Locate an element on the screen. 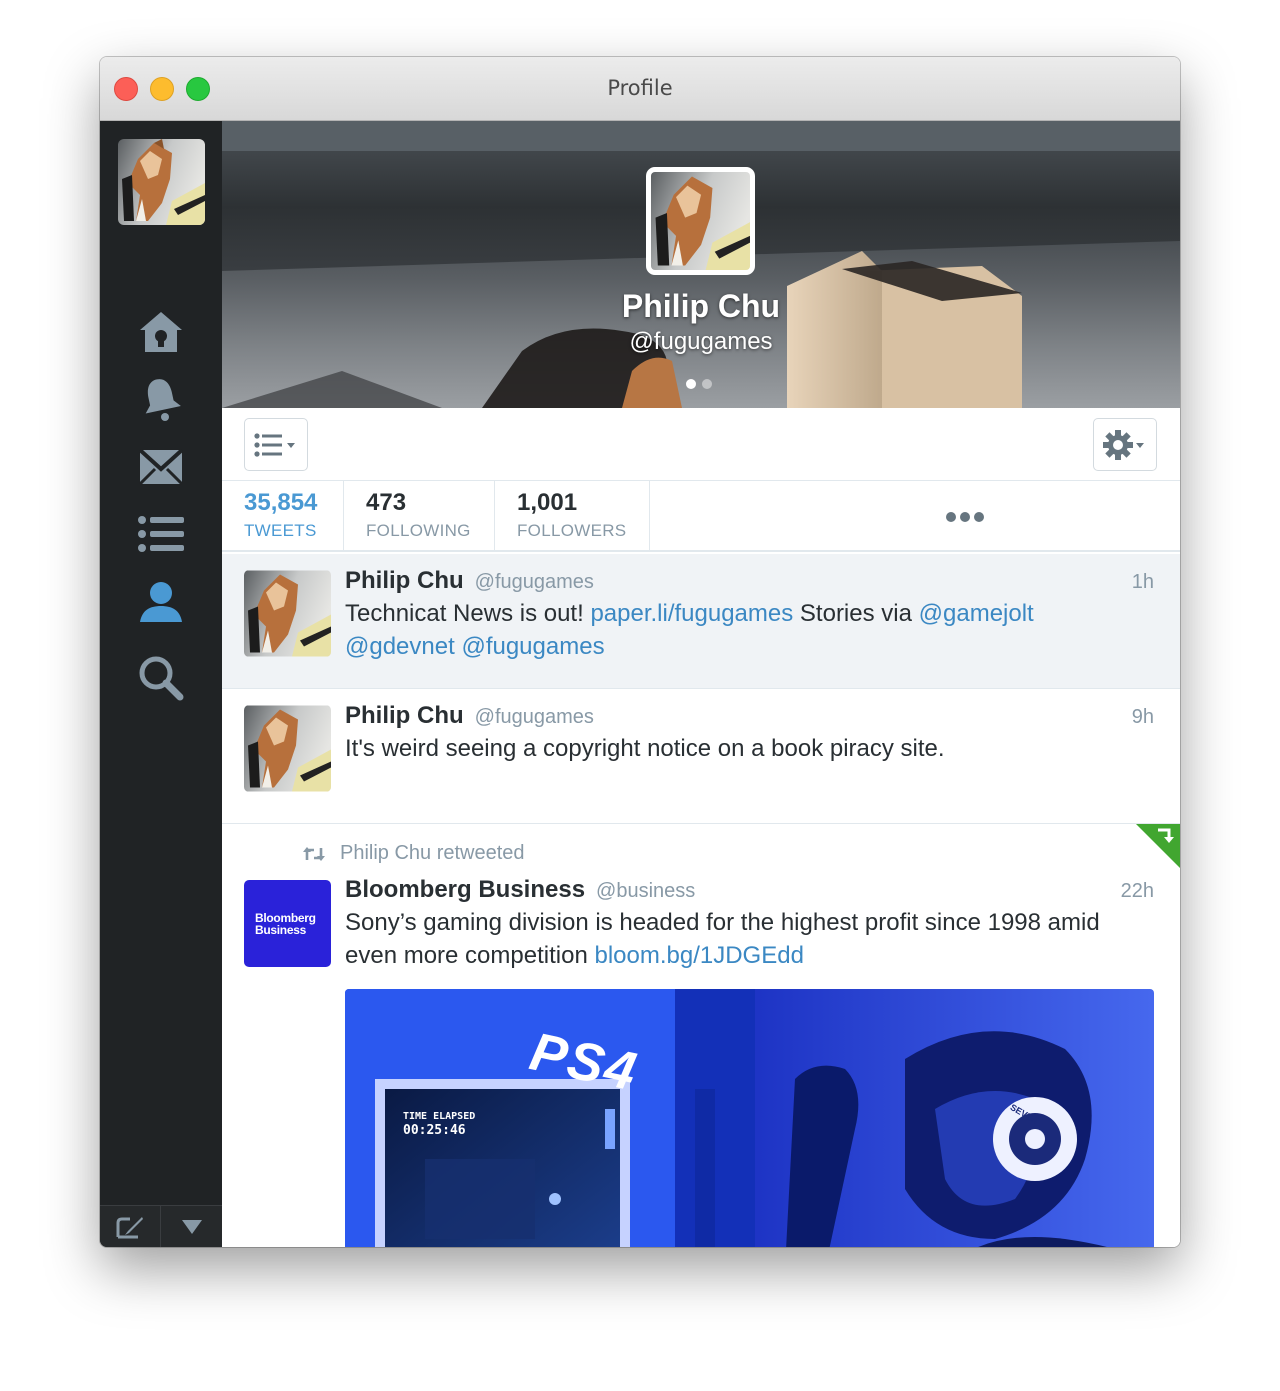  list-menu-icon is located at coordinates (274, 444).